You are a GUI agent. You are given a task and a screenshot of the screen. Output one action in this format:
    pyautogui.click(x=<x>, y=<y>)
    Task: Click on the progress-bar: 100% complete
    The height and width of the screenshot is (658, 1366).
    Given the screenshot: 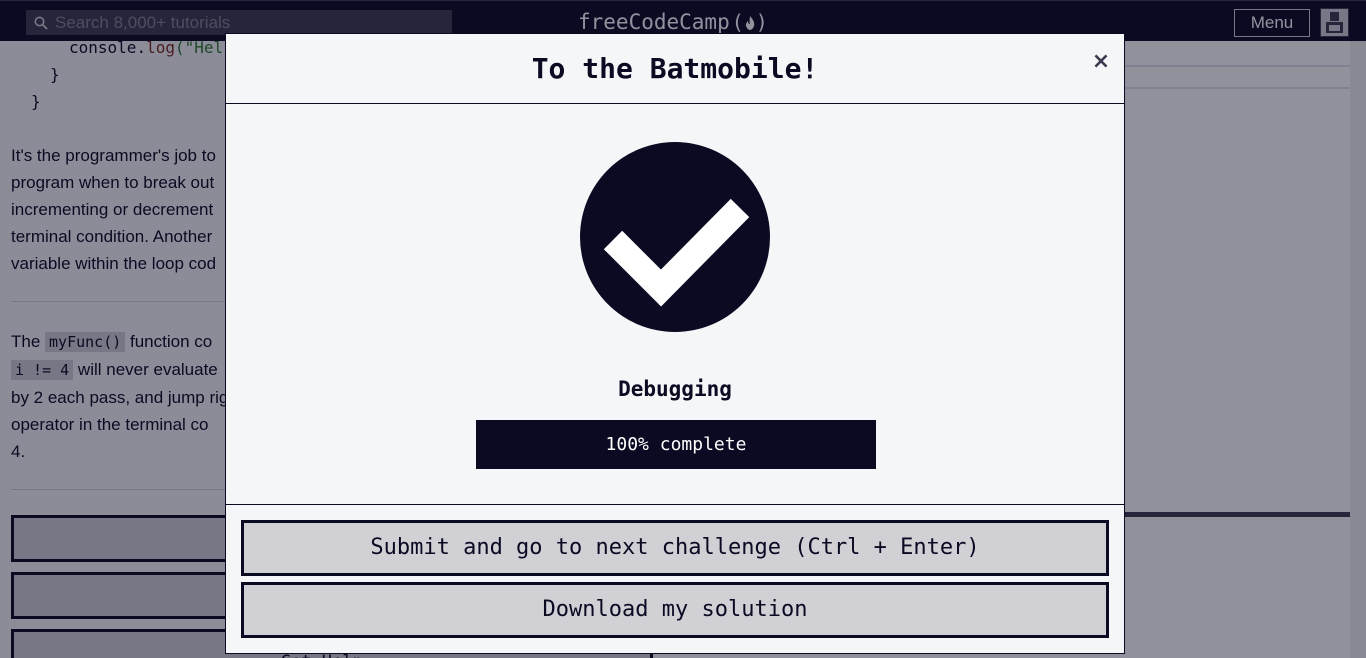 What is the action you would take?
    pyautogui.click(x=676, y=444)
    